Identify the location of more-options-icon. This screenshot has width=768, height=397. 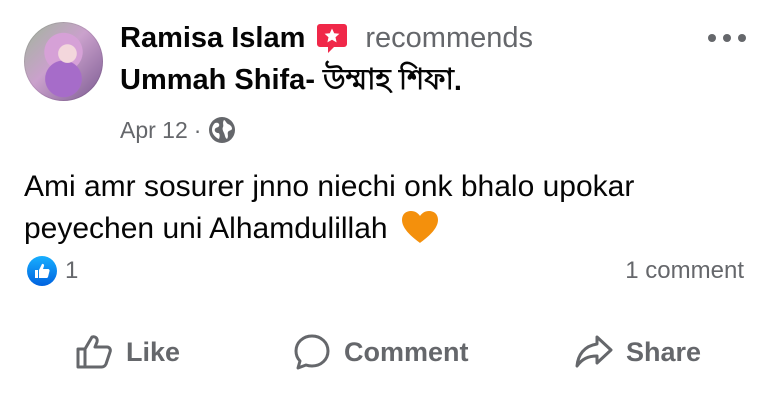
(727, 38).